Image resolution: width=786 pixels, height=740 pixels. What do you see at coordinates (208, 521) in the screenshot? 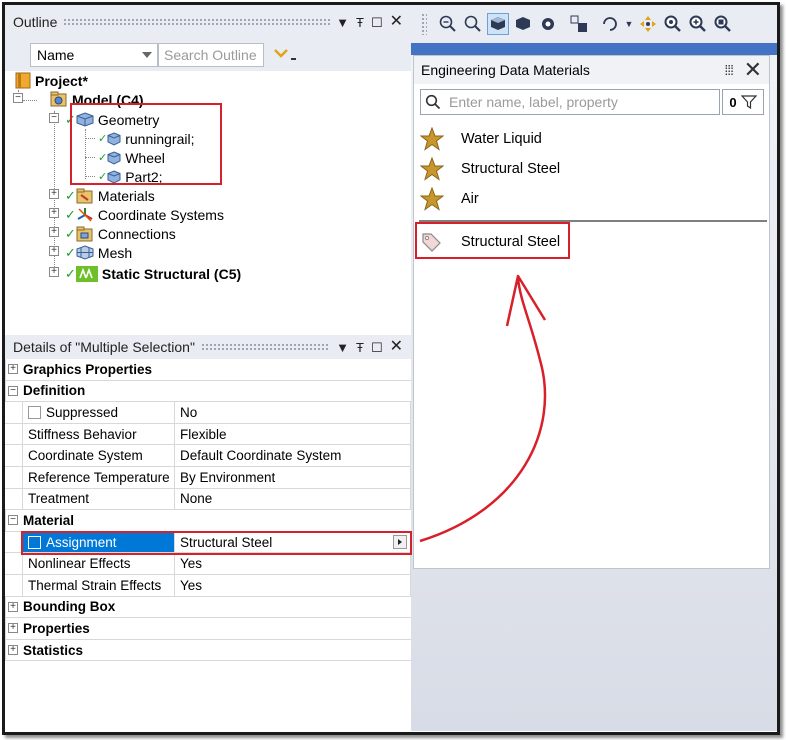
I see `category-material: − Material` at bounding box center [208, 521].